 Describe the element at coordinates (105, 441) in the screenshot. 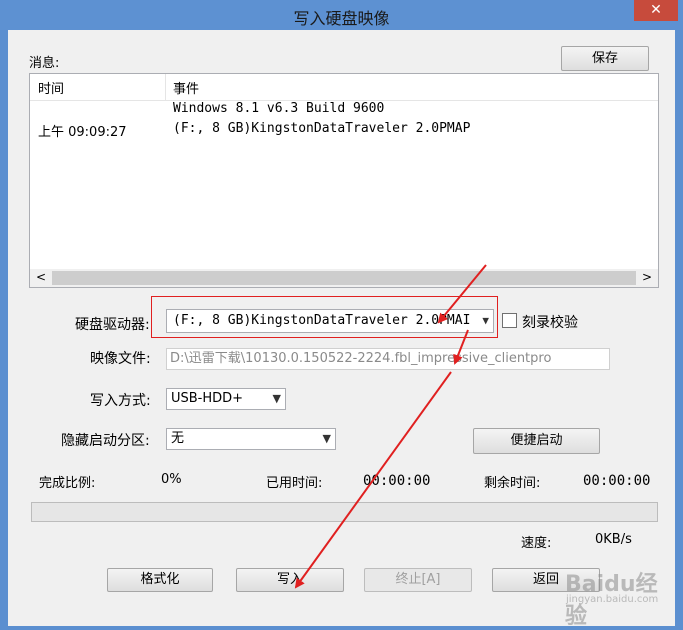

I see `hidden-partition-label: 隐藏启动分区:` at that location.